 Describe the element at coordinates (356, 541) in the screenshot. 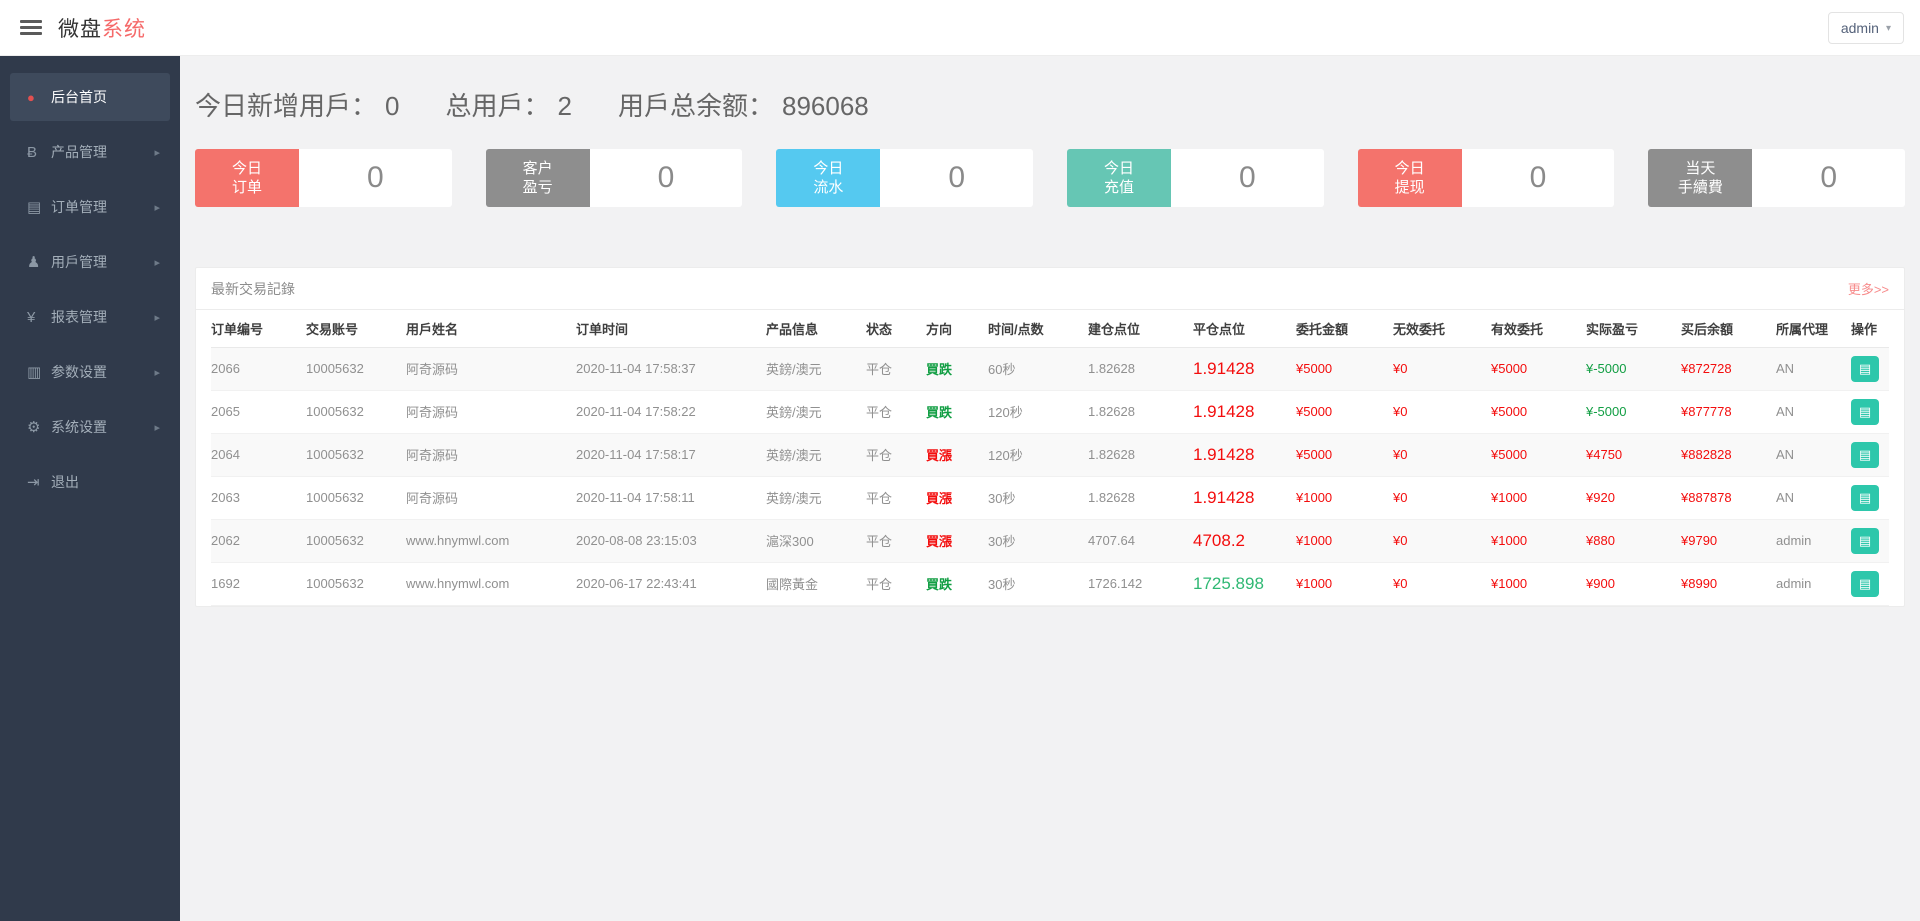

I see `cell-account: 10005632` at that location.